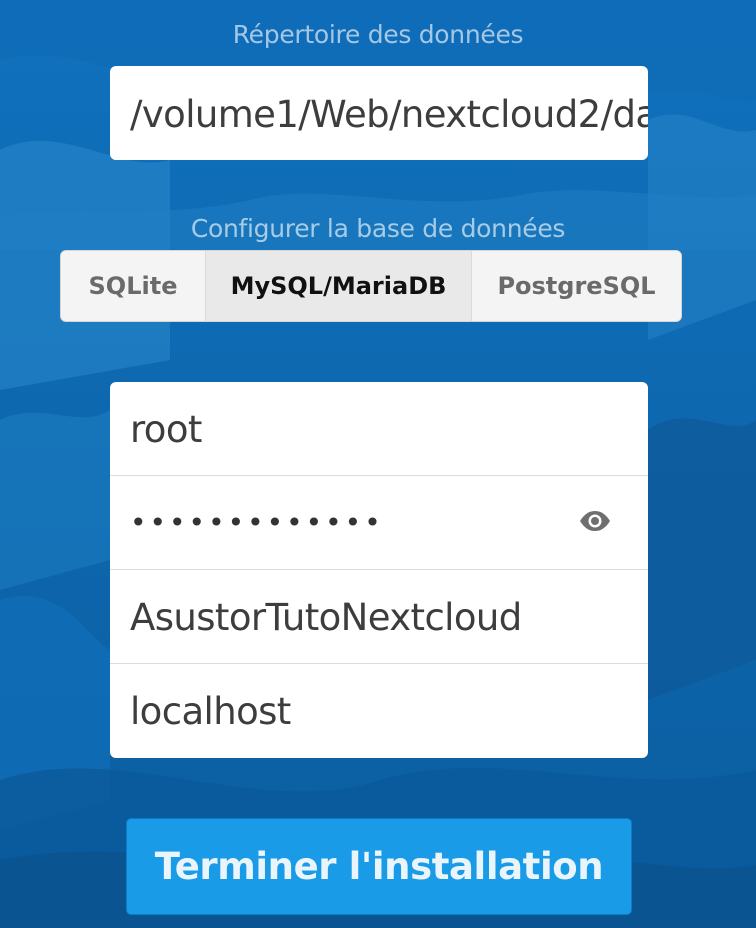  What do you see at coordinates (389, 114) in the screenshot?
I see `data-directory-value: /volume1/Web/nextcloud2/data` at bounding box center [389, 114].